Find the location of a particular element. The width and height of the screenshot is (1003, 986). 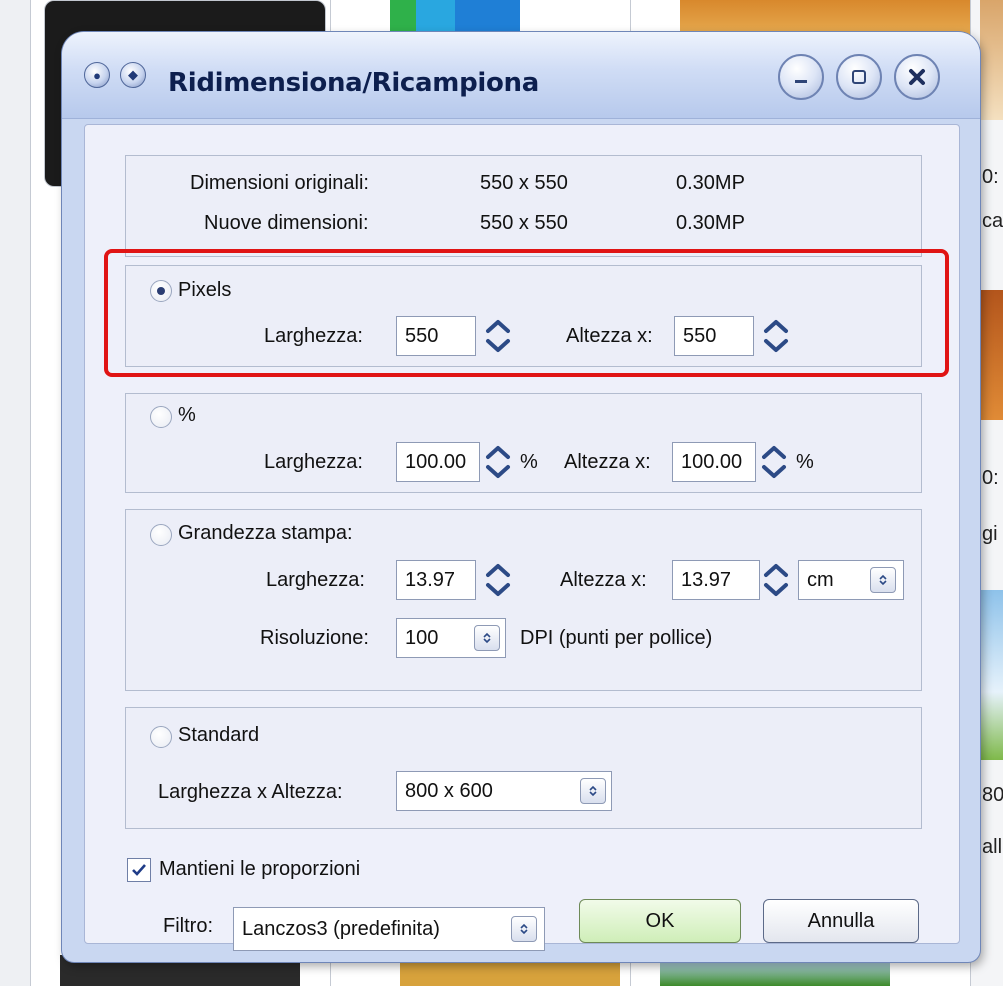

minimize-icon is located at coordinates (801, 81).